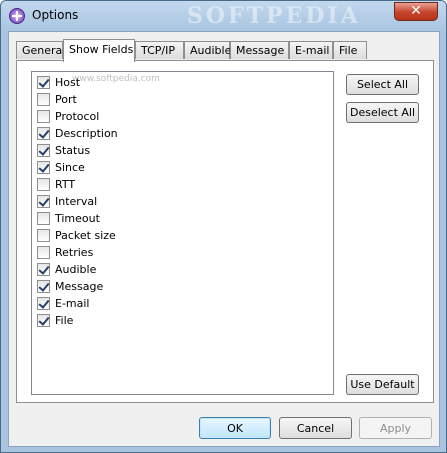 This screenshot has width=447, height=453. I want to click on field-row-description: Description, so click(77, 133).